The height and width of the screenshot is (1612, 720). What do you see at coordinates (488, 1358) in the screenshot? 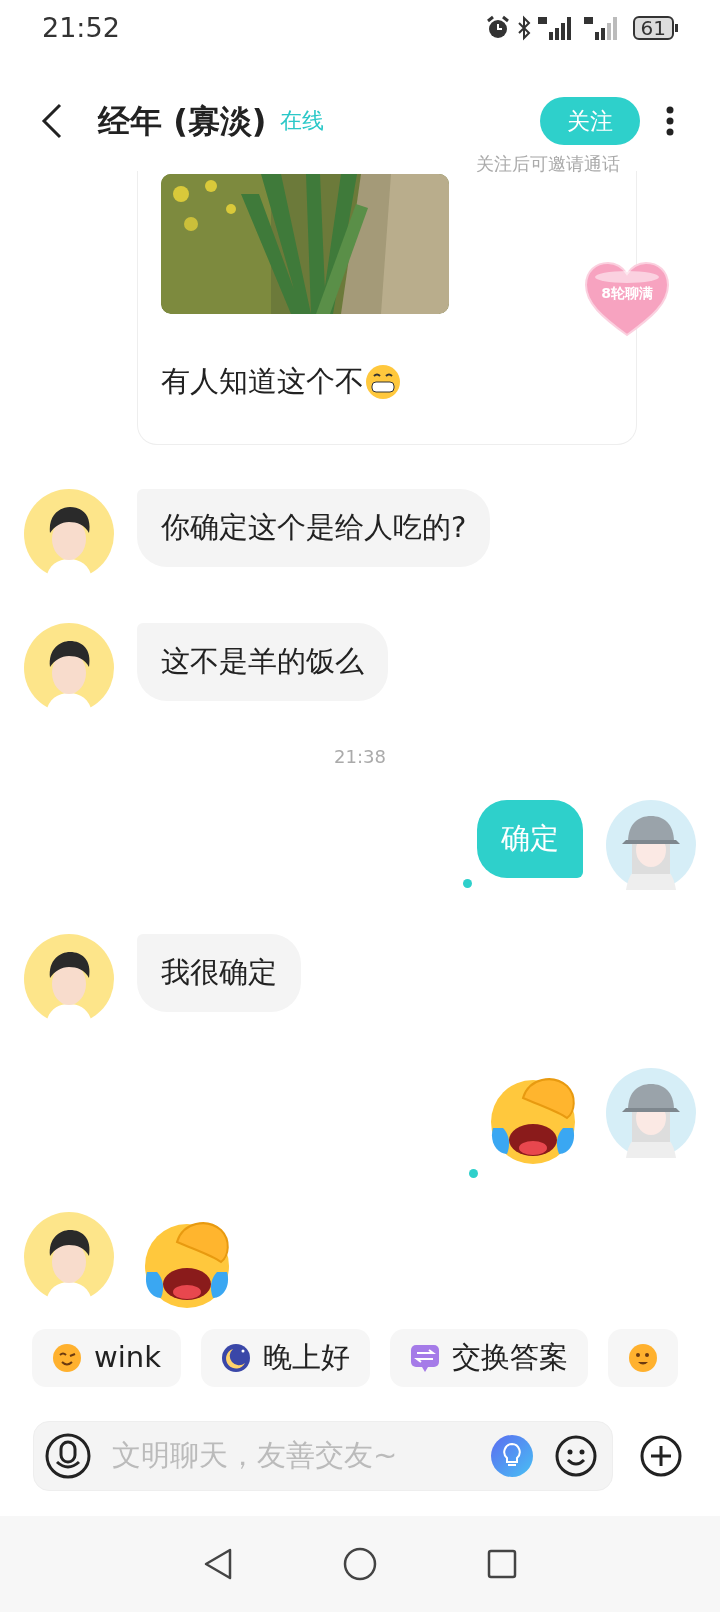
I see `quick-reply-chip: 交换答案` at bounding box center [488, 1358].